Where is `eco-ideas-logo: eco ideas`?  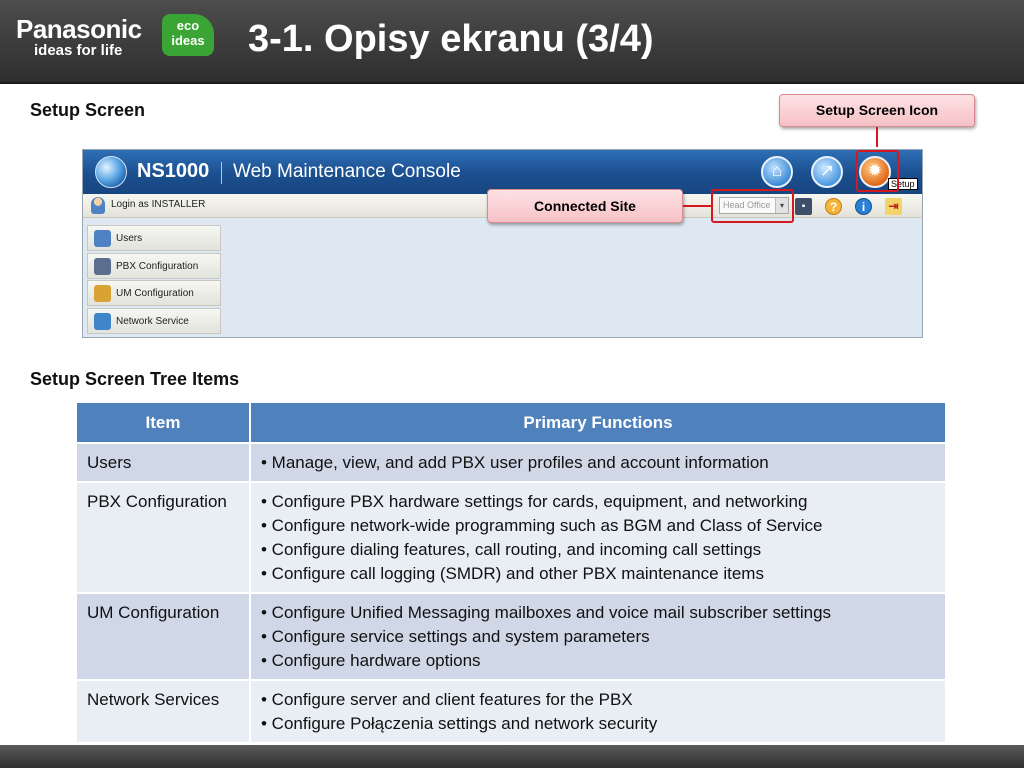 eco-ideas-logo: eco ideas is located at coordinates (188, 35).